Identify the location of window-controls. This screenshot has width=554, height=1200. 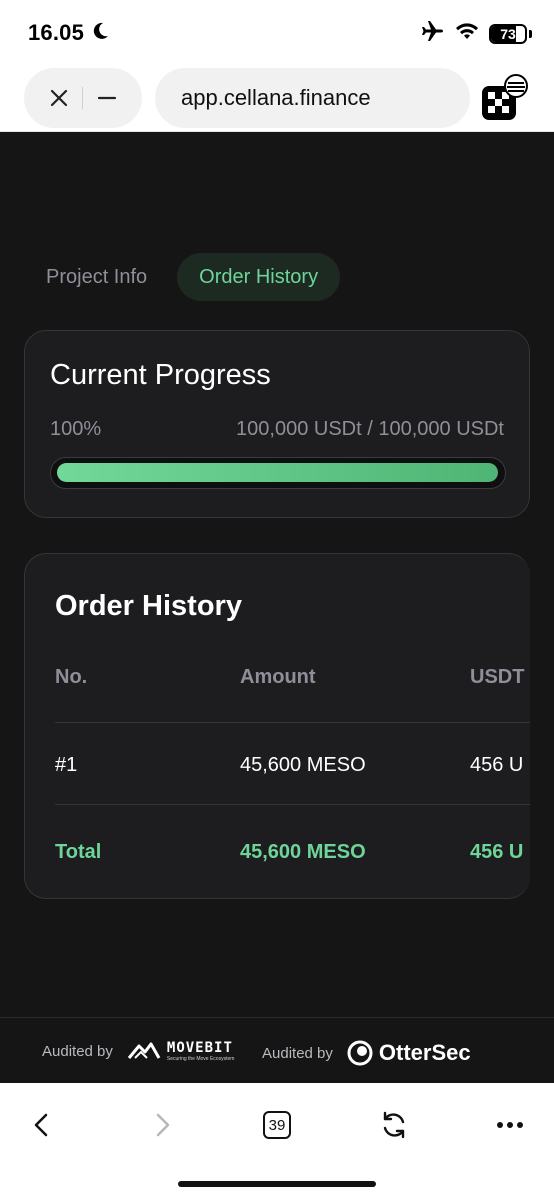
(83, 98).